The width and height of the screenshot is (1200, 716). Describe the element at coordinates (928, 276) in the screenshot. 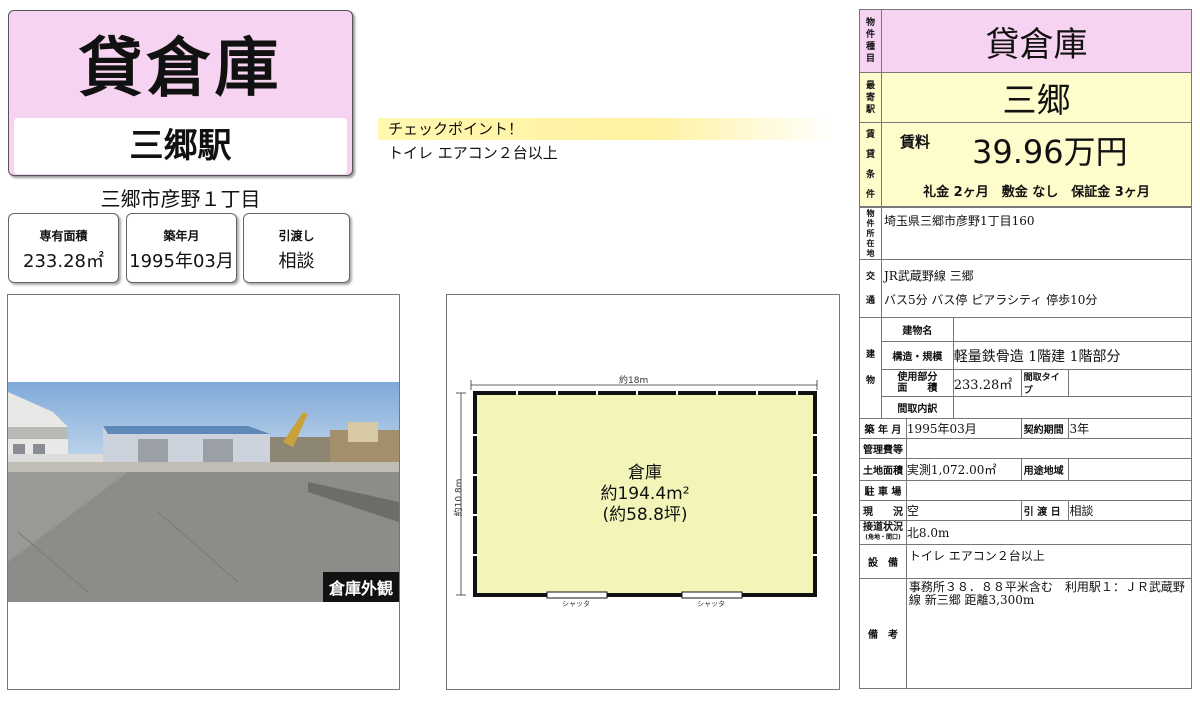

I see `traffic-line-1: JR武蔵野線 三郷` at that location.